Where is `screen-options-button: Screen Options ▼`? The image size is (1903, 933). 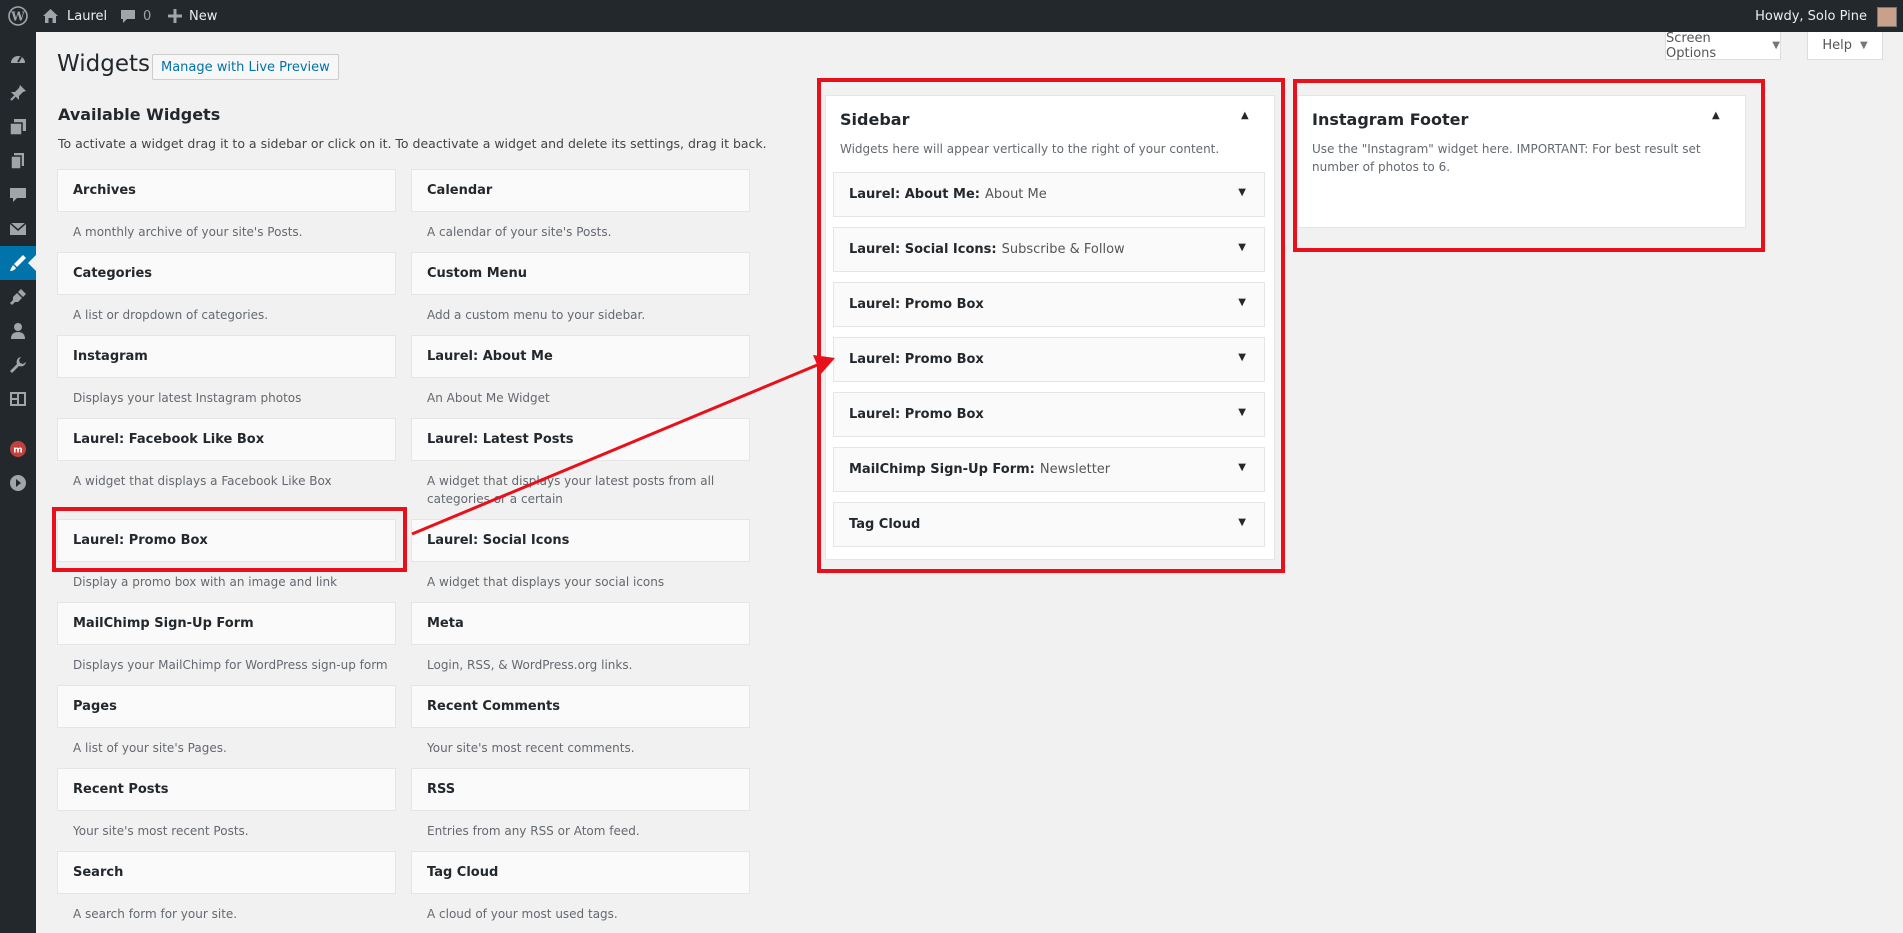
screen-options-button: Screen Options ▼ is located at coordinates (1723, 45).